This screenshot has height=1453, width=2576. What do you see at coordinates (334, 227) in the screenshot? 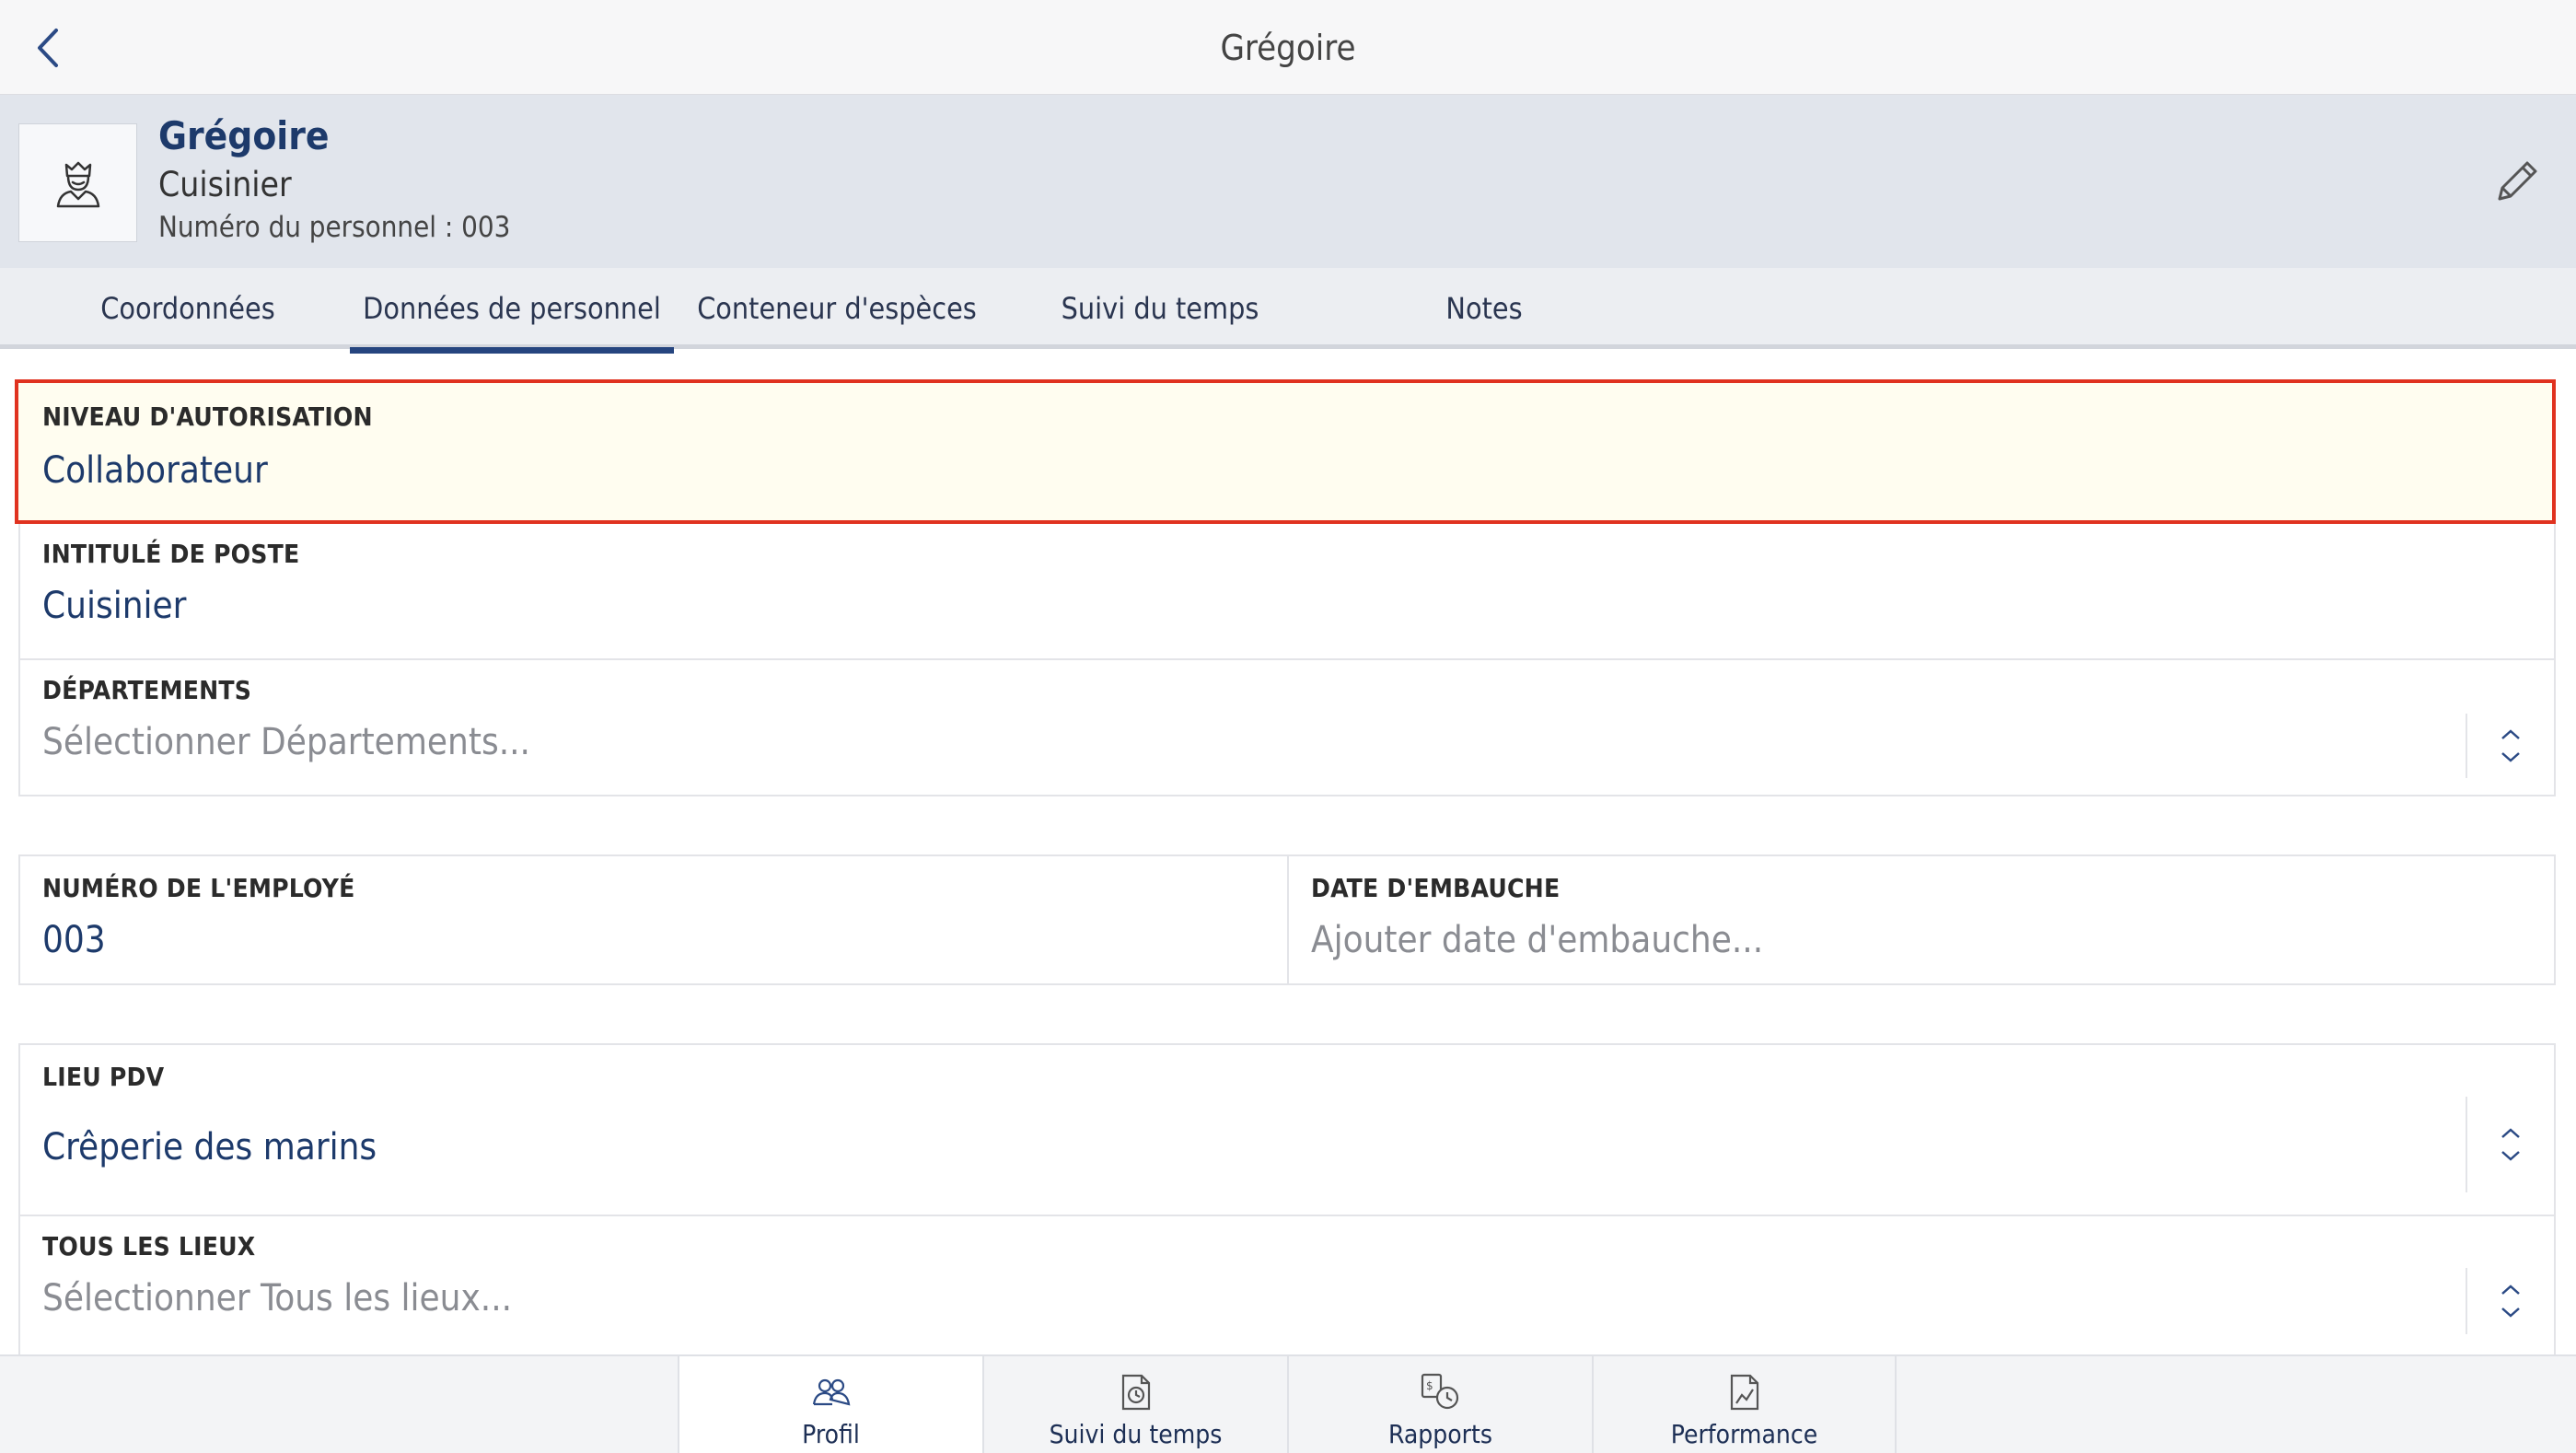
I see `profile-personnel-number: Numéro du personnel : 003` at bounding box center [334, 227].